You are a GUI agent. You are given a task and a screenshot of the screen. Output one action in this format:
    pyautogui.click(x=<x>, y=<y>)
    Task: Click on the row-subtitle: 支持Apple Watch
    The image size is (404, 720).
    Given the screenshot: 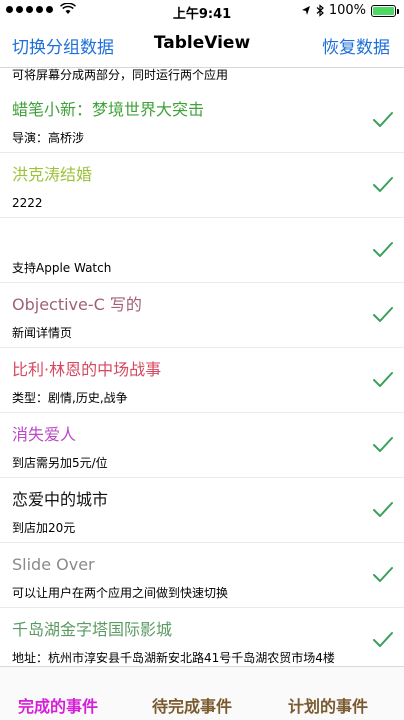 What is the action you would take?
    pyautogui.click(x=62, y=268)
    